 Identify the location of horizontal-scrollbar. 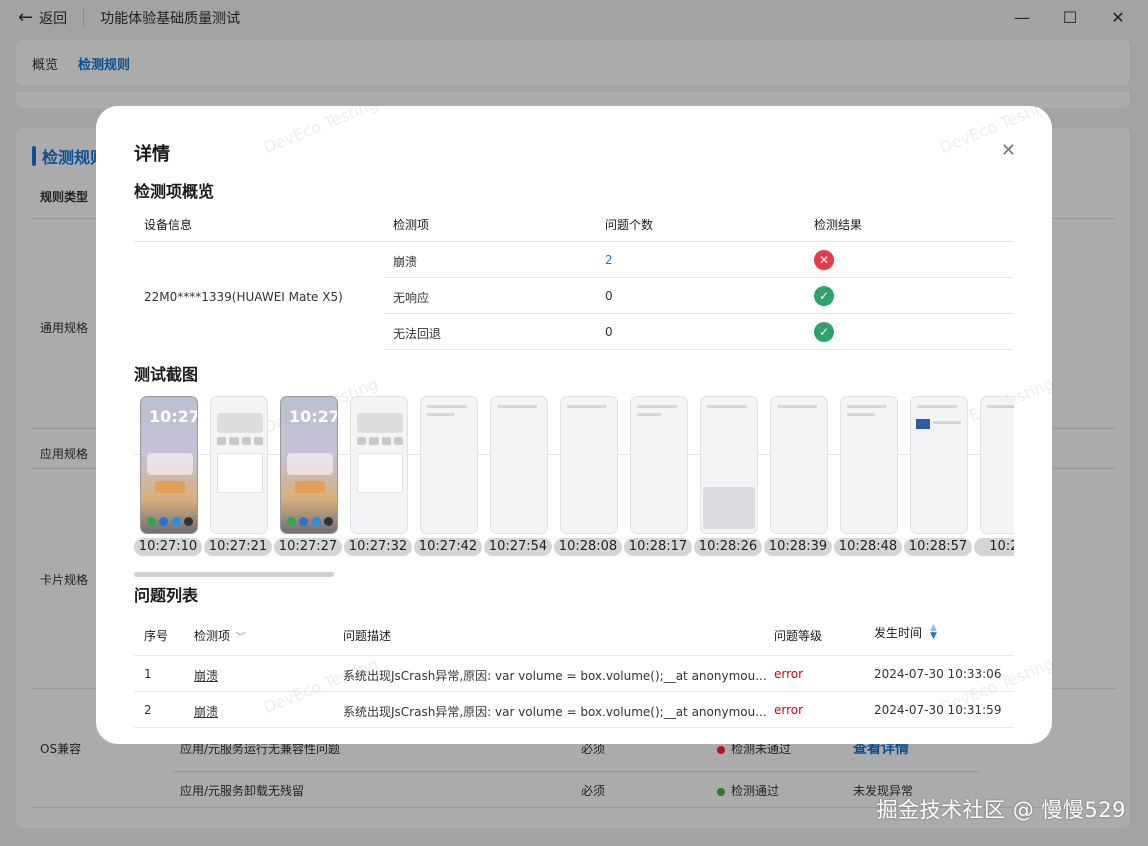
(234, 574).